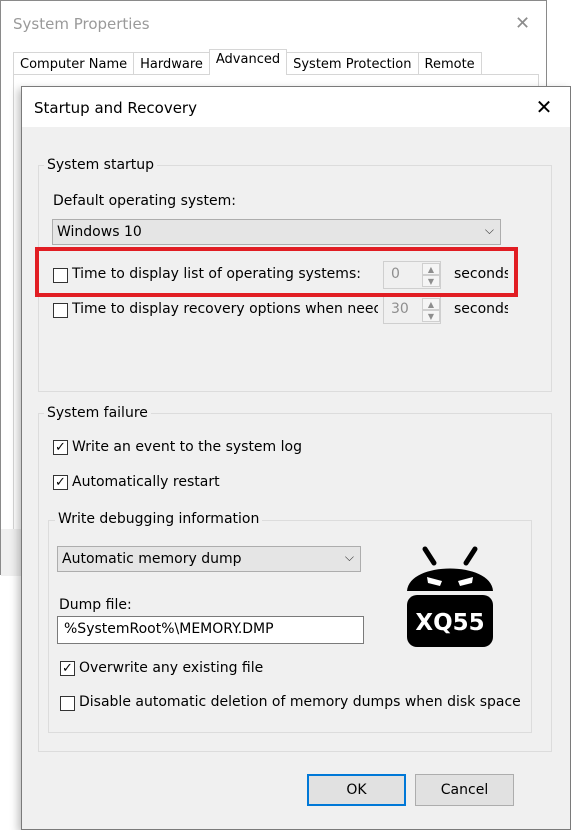 Image resolution: width=571 pixels, height=830 pixels. What do you see at coordinates (431, 316) in the screenshot?
I see `spin-down-icon: ▼` at bounding box center [431, 316].